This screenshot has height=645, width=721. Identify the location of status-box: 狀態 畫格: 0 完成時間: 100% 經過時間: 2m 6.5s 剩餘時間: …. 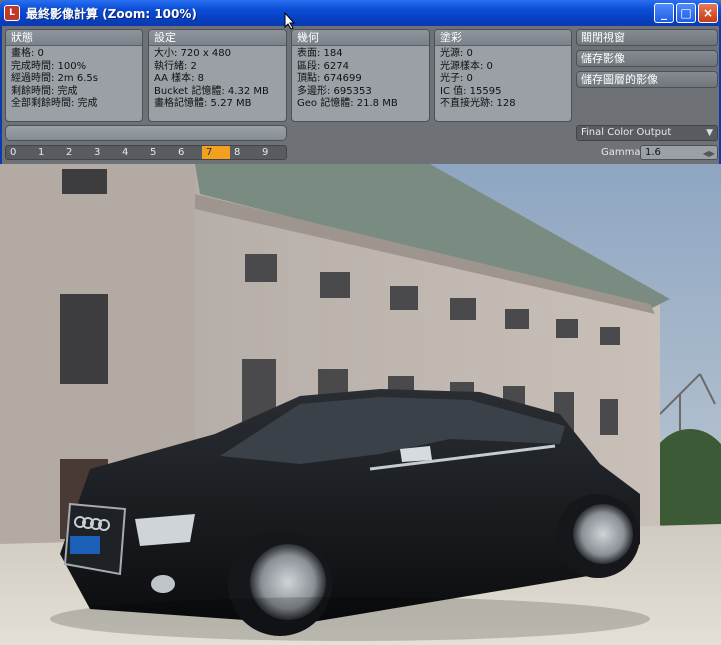
(74, 75).